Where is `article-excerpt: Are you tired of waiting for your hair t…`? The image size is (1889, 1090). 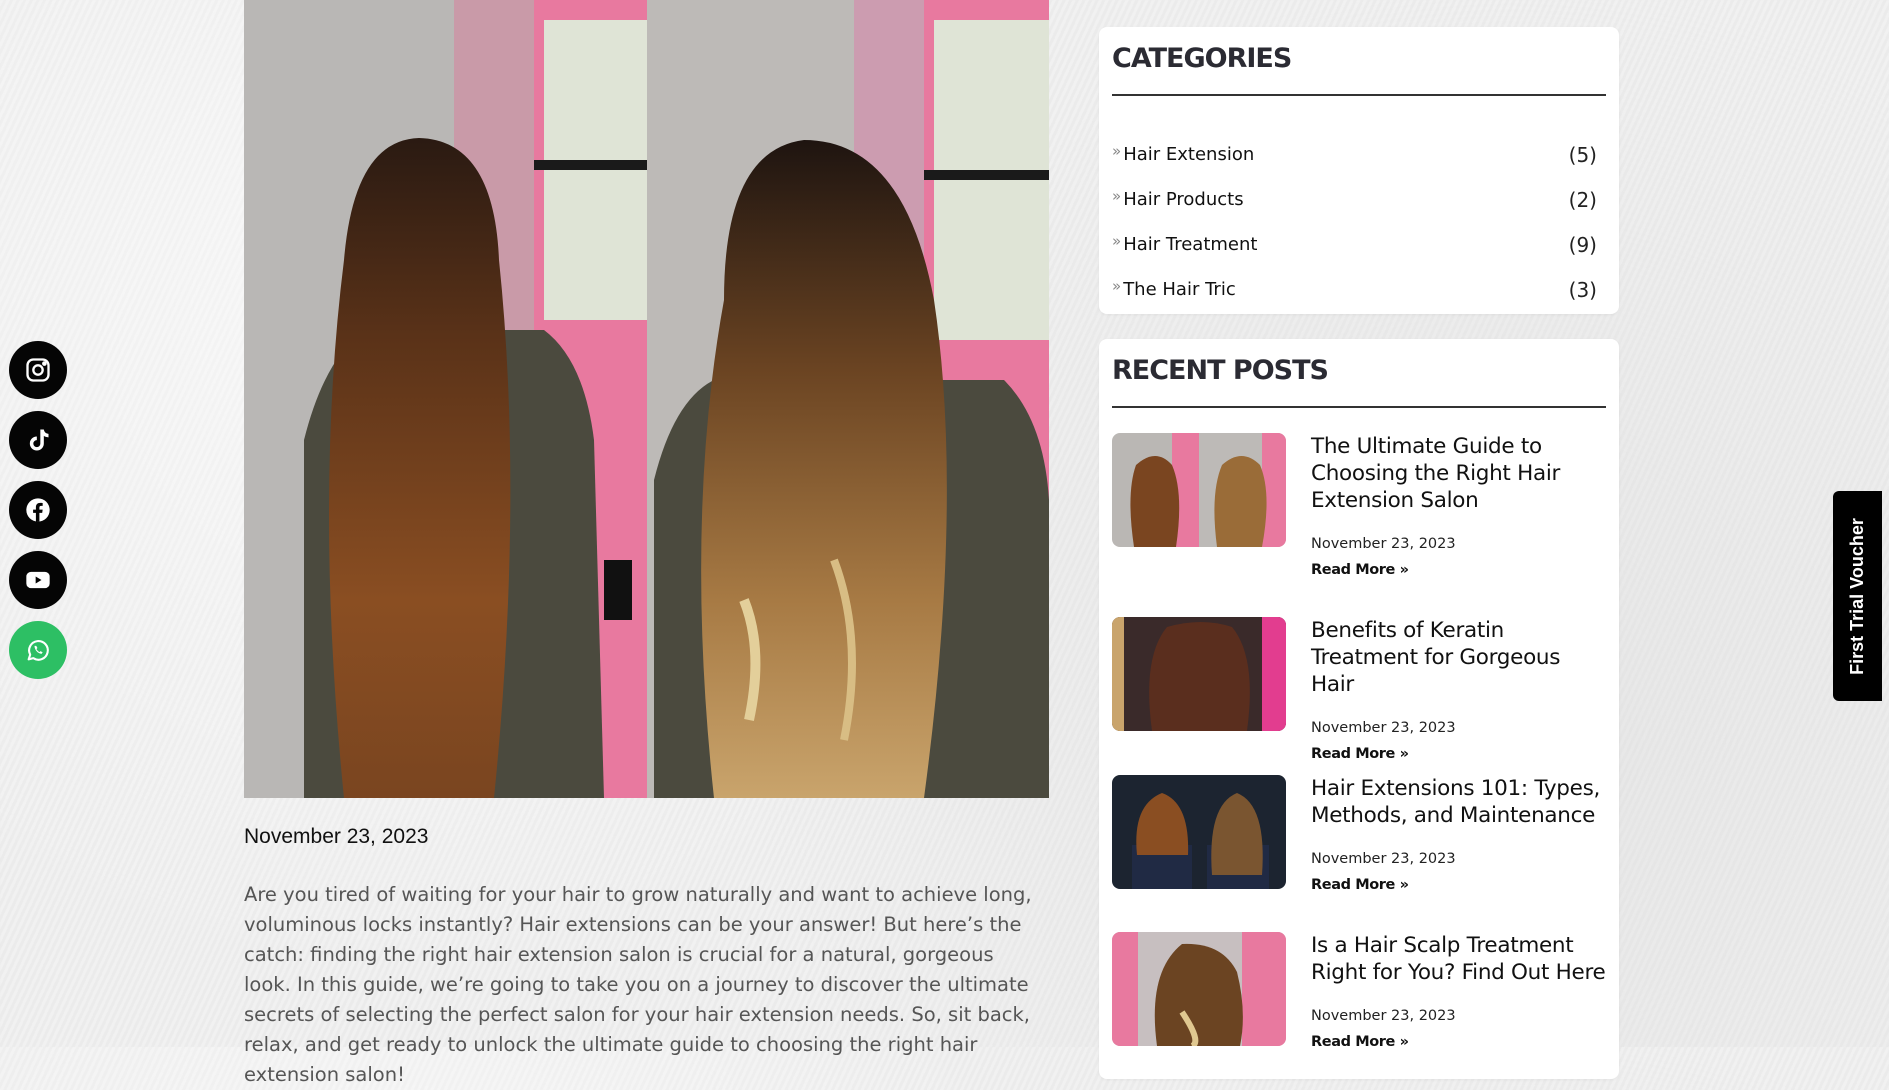
article-excerpt: Are you tired of waiting for your hair t… is located at coordinates (638, 984).